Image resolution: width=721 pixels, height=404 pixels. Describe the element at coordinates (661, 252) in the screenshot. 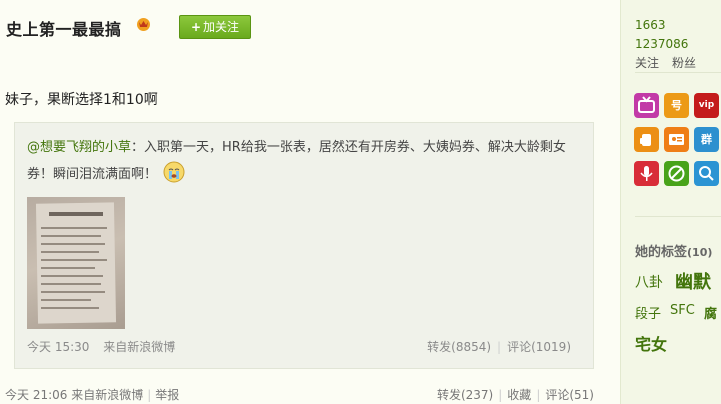

I see `tags-title: 她的标签` at that location.